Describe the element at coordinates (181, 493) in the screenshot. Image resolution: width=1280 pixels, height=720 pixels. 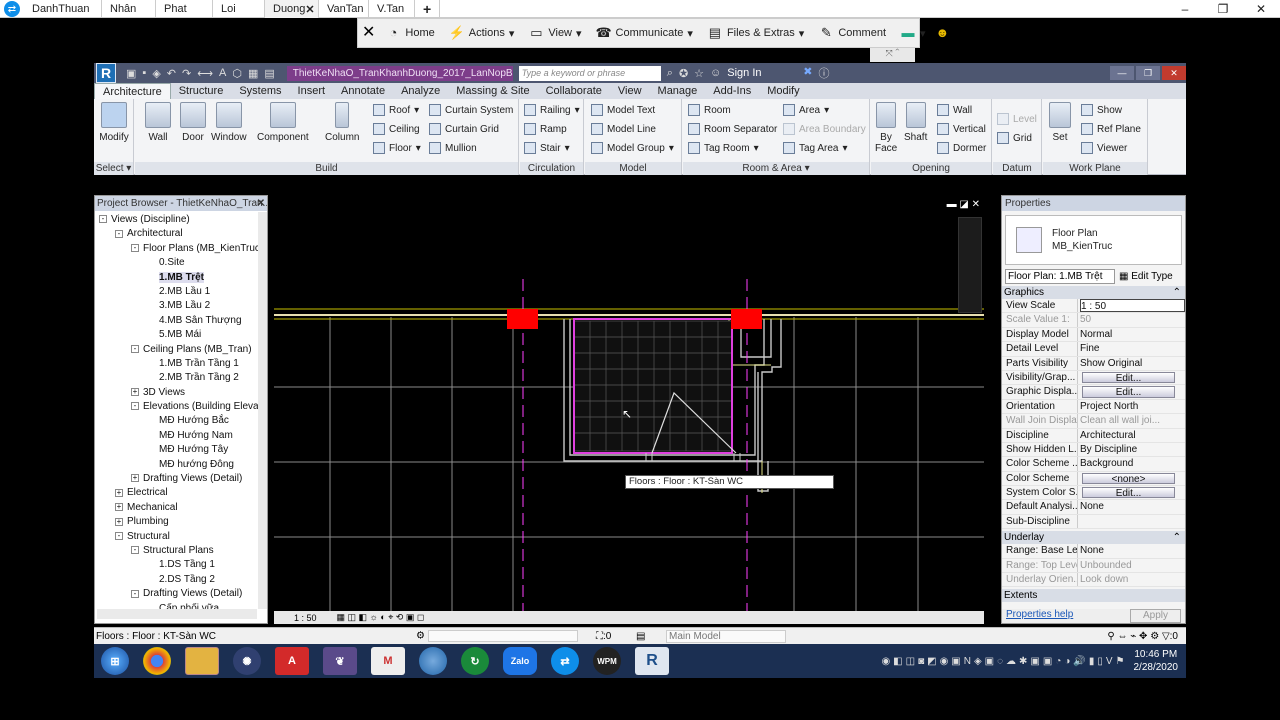
I see `browser-node: + Electrical` at that location.